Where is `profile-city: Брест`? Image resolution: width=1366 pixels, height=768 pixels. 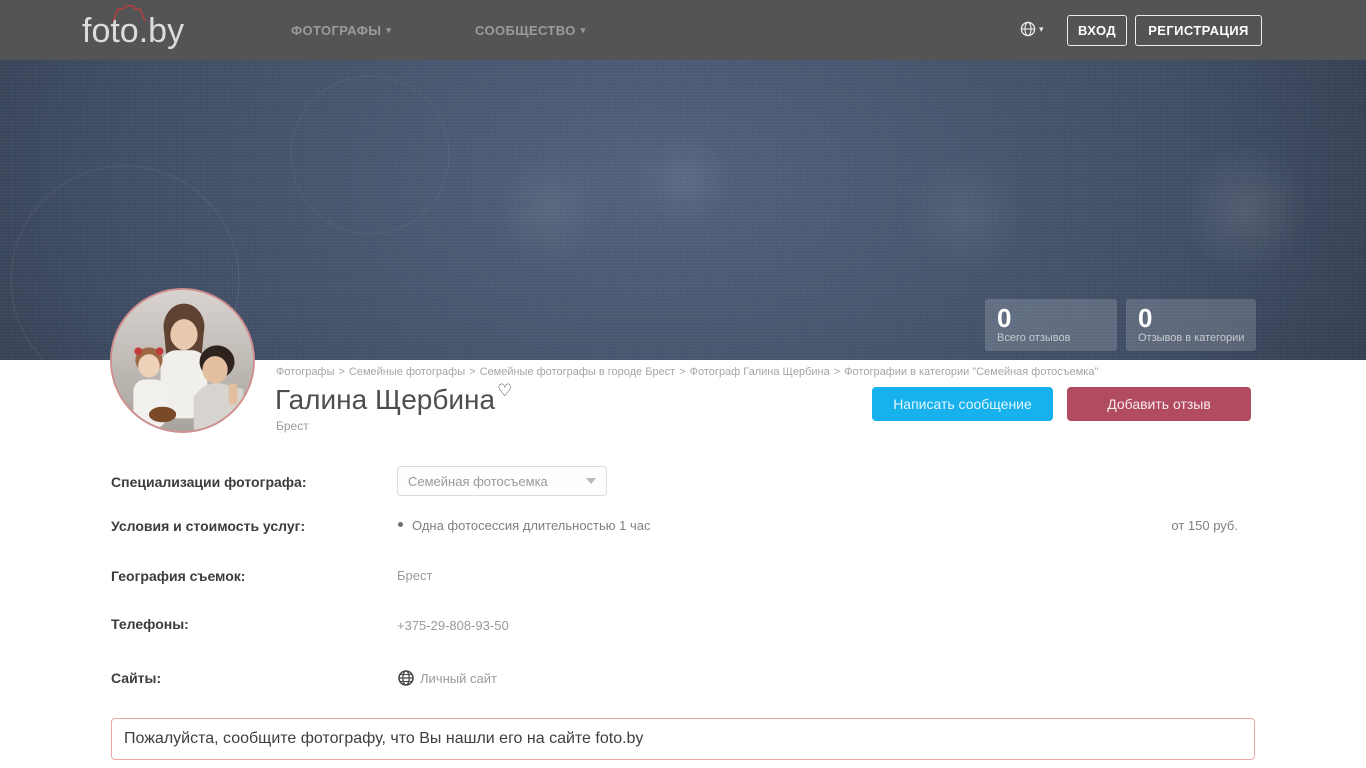 profile-city: Брест is located at coordinates (292, 426).